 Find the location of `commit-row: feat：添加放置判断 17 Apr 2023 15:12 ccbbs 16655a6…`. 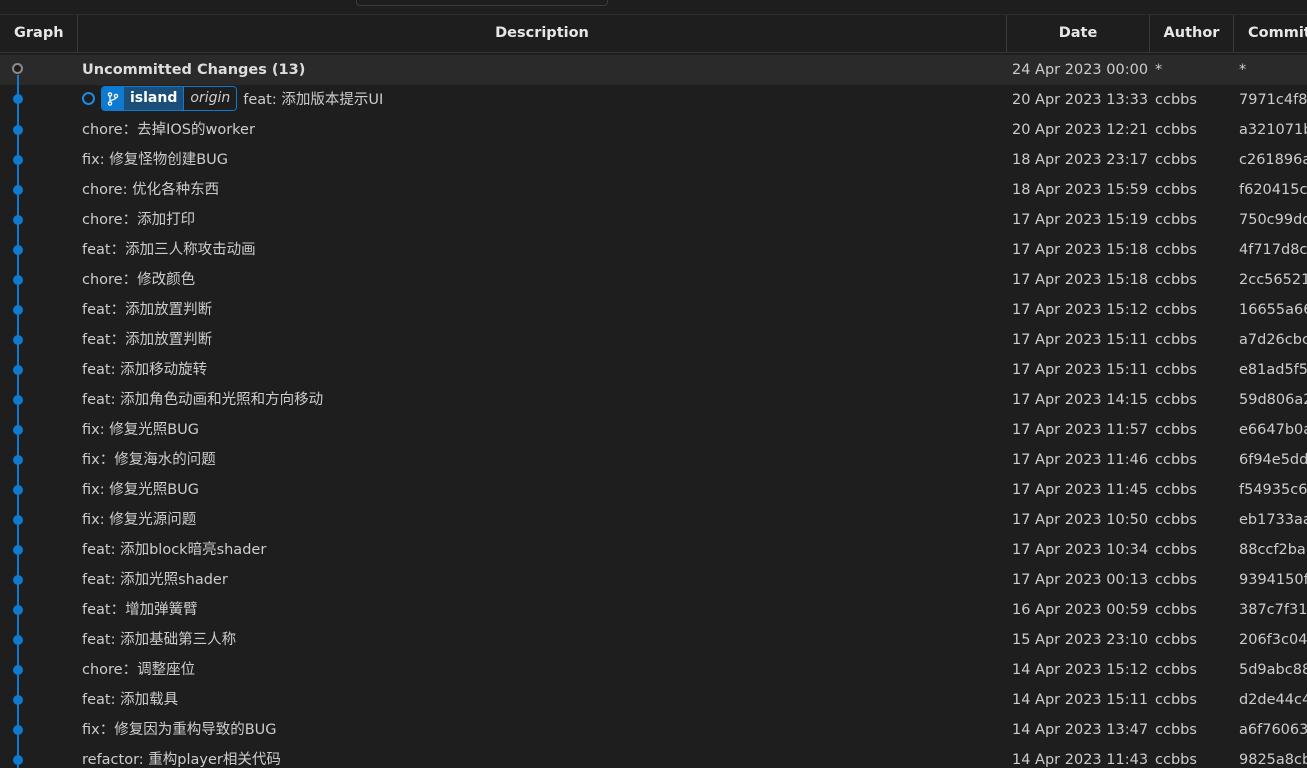

commit-row: feat：添加放置判断 17 Apr 2023 15:12 ccbbs 16655a6… is located at coordinates (653, 310).